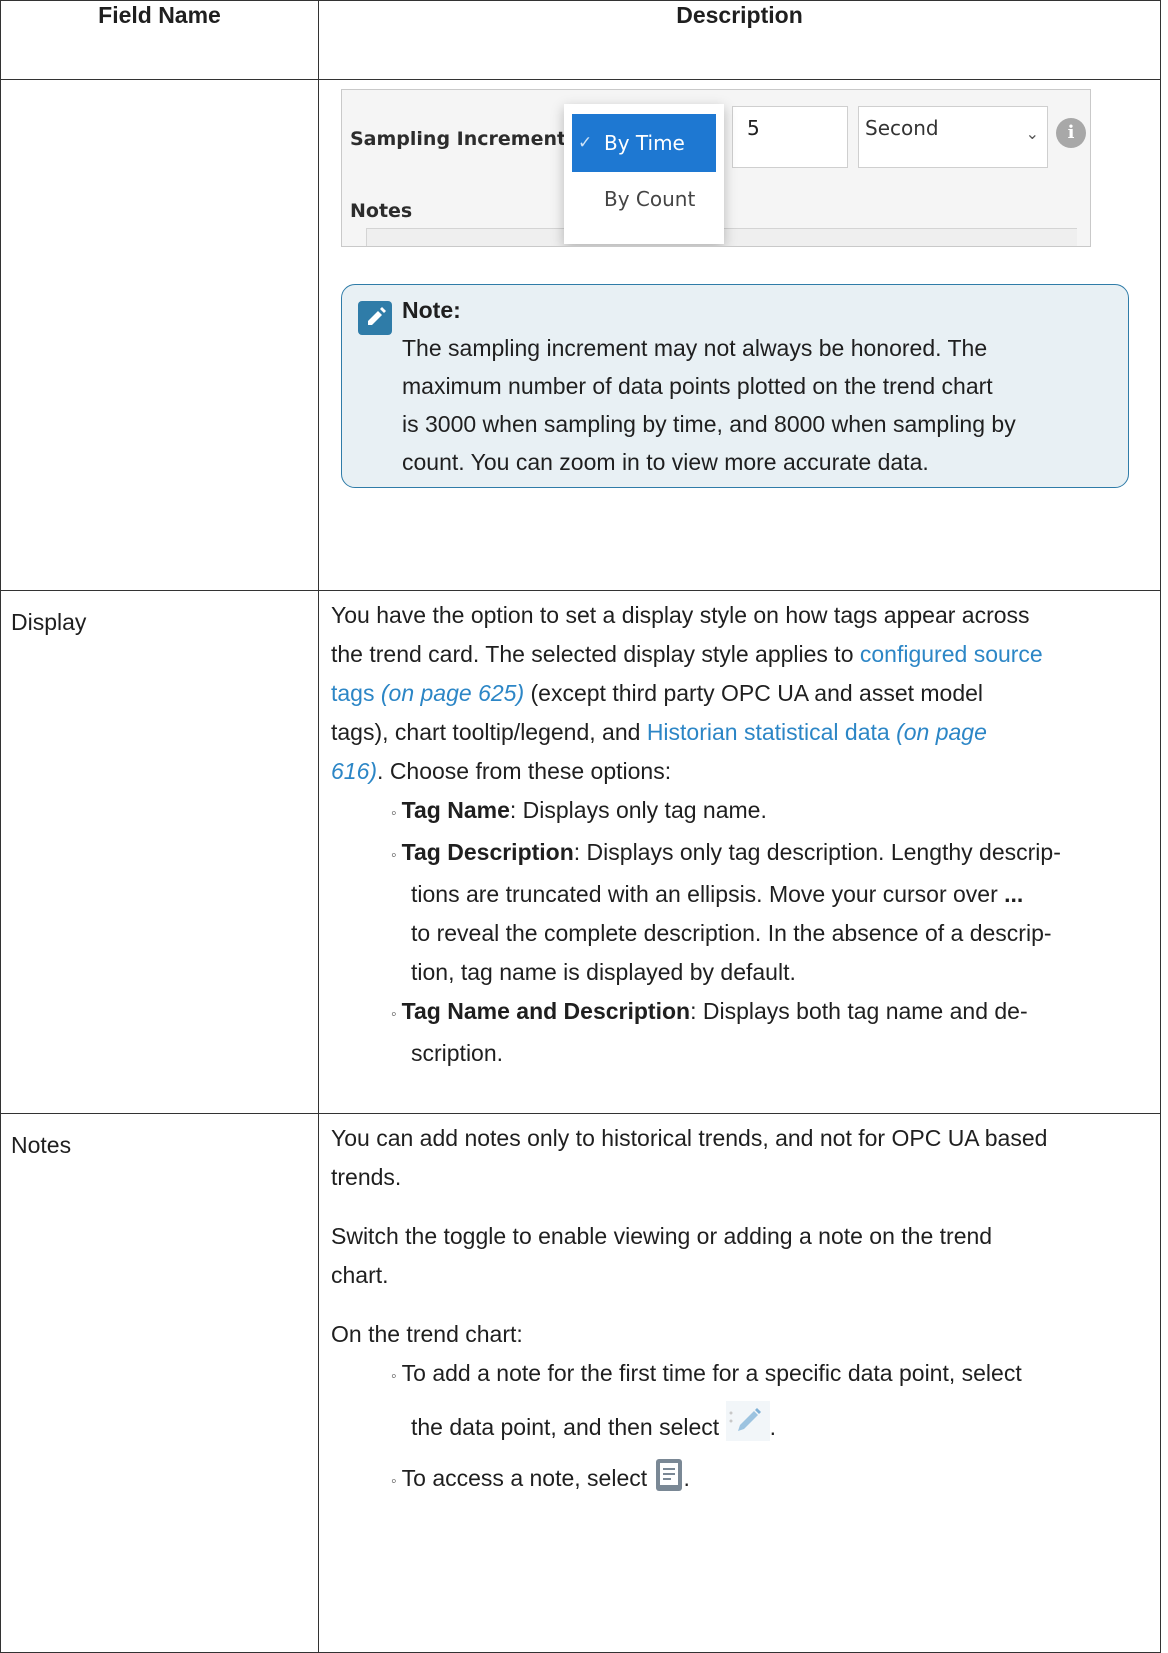  What do you see at coordinates (568, 1427) in the screenshot?
I see `text-span: the data point, and then select` at bounding box center [568, 1427].